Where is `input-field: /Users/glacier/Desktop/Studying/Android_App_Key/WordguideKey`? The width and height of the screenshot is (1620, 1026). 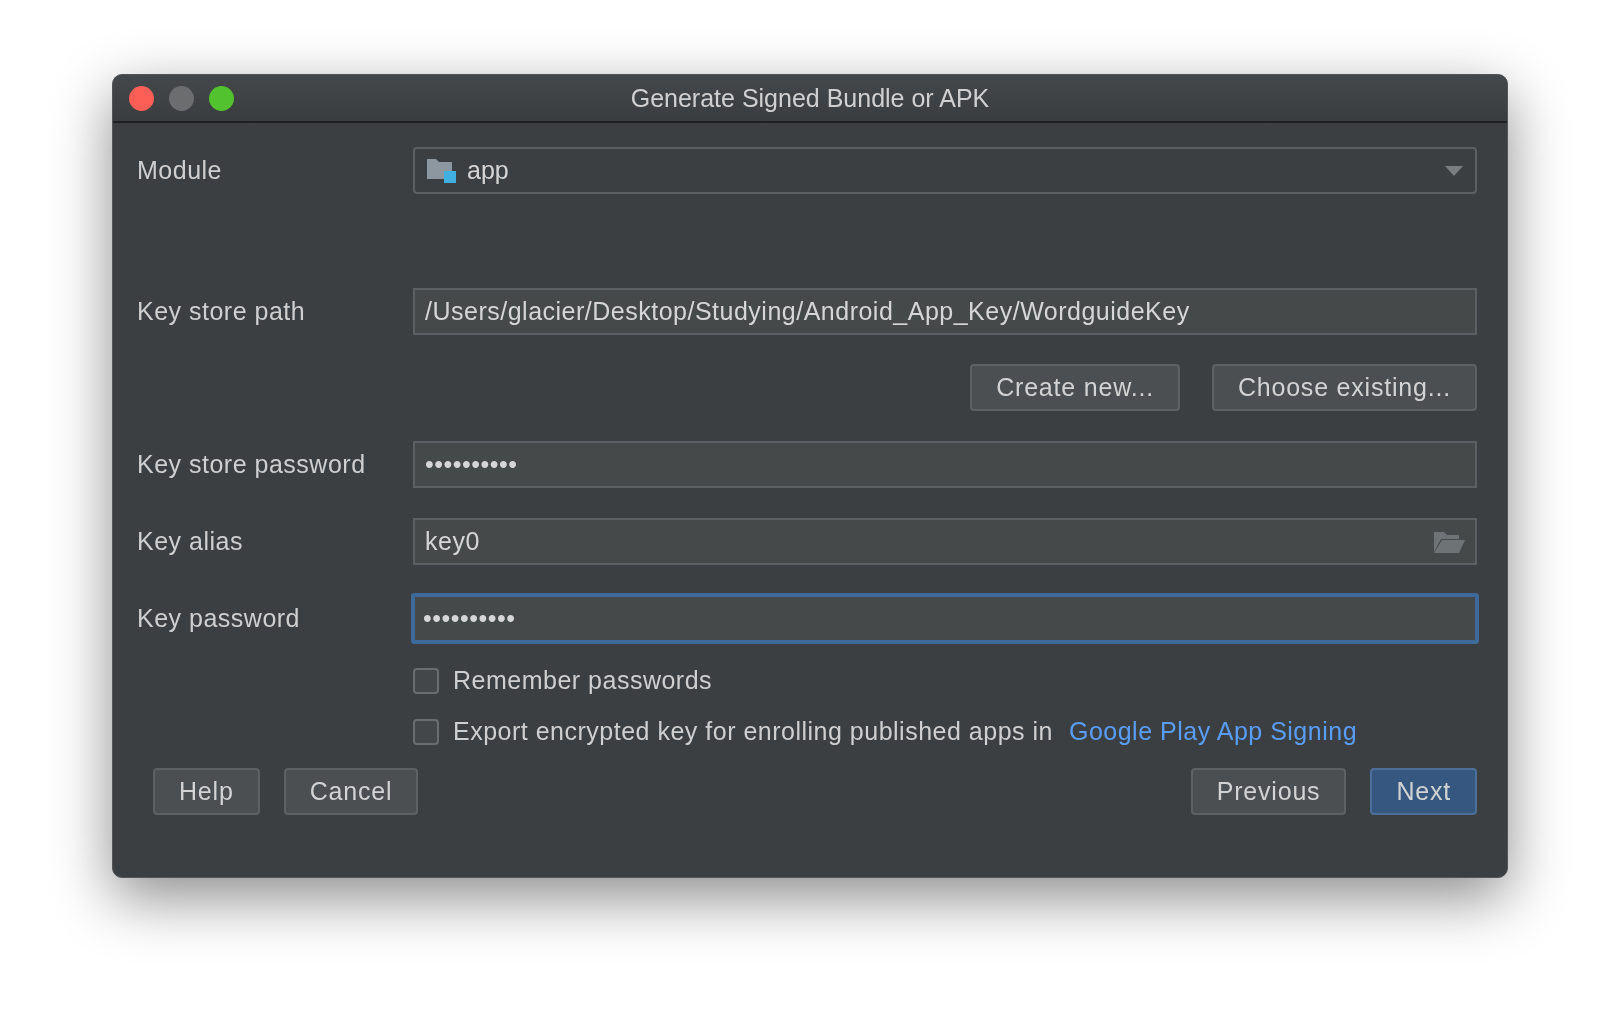
input-field: /Users/glacier/Desktop/Studying/Android_App_Key/WordguideKey is located at coordinates (945, 311).